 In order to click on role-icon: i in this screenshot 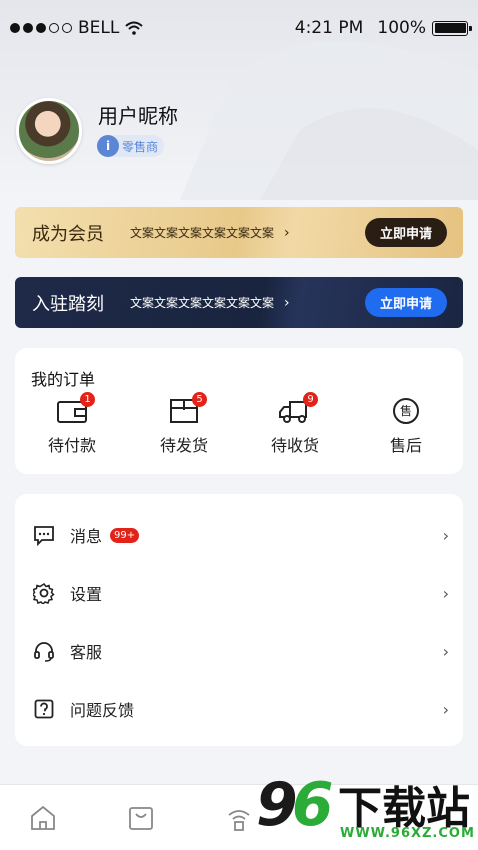, I will do `click(108, 146)`.